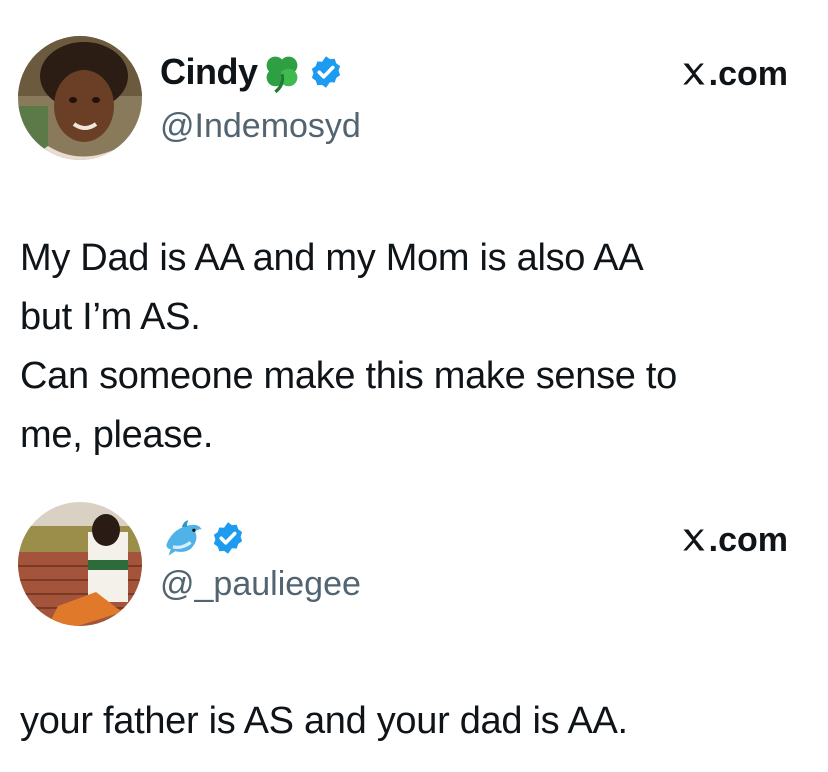  I want to click on dolphin-emoji-icon, so click(184, 538).